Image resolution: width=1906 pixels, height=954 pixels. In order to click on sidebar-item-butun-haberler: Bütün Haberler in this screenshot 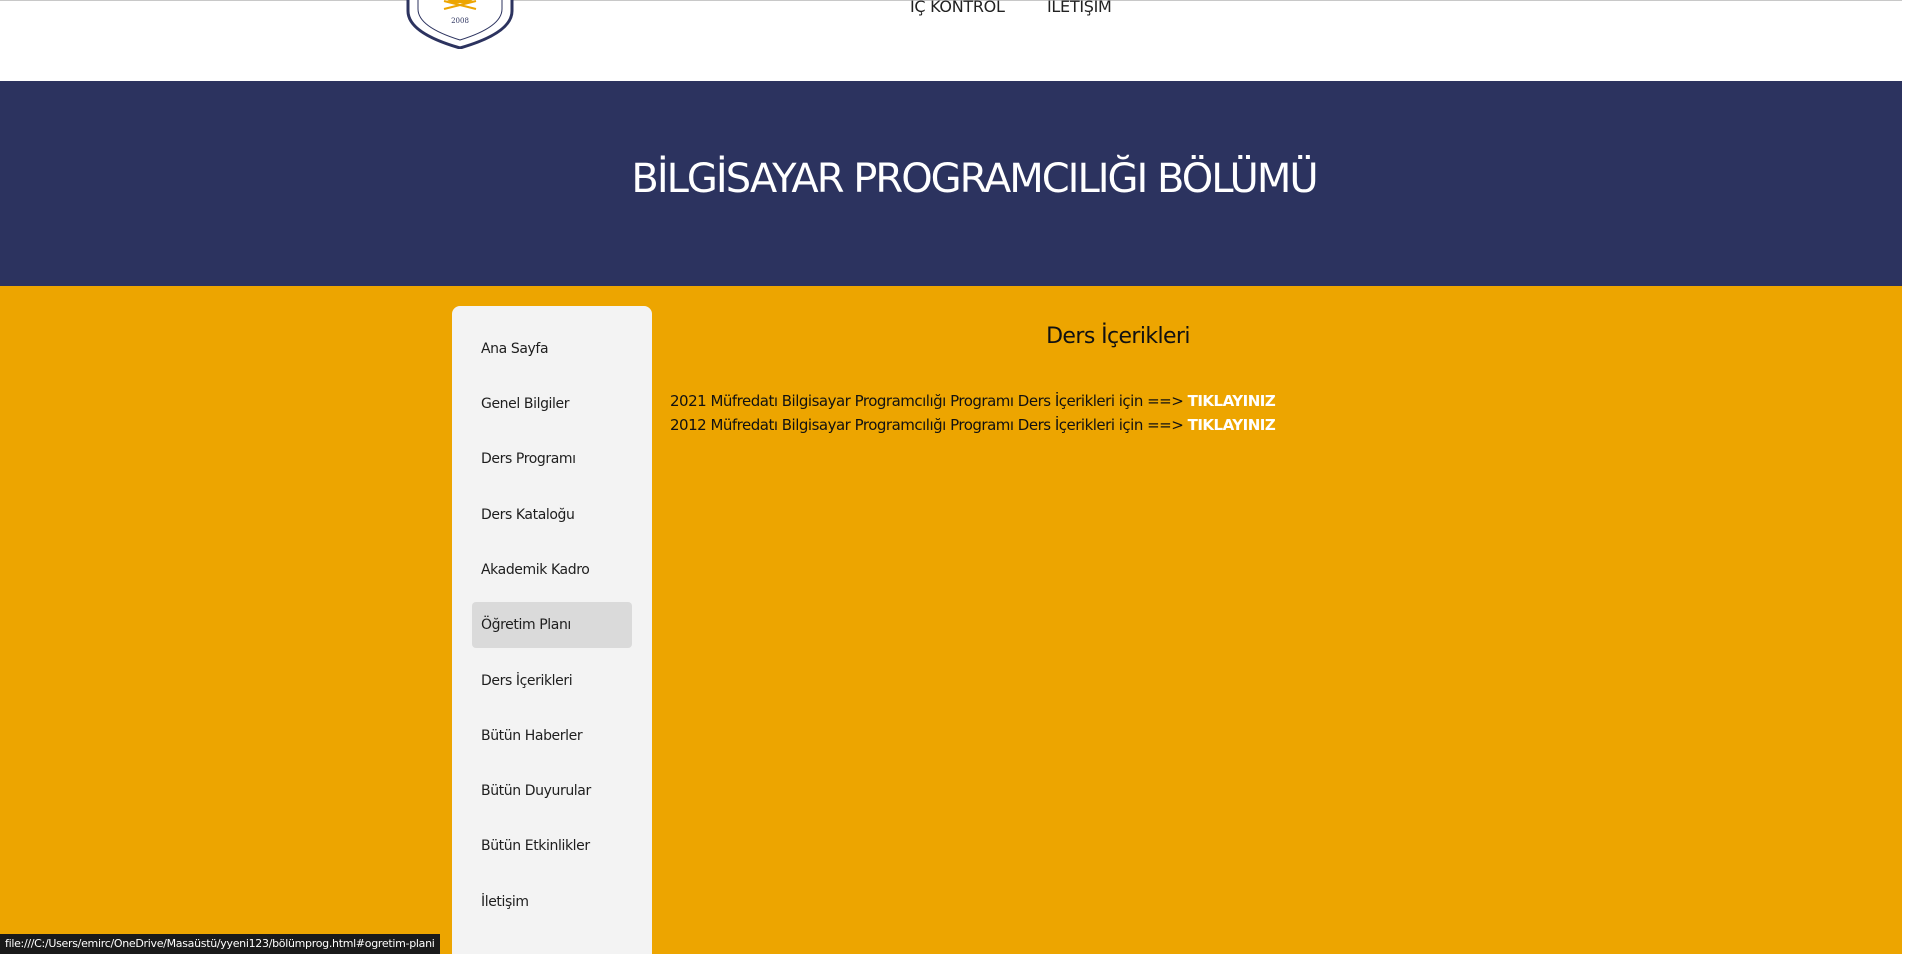, I will do `click(552, 736)`.